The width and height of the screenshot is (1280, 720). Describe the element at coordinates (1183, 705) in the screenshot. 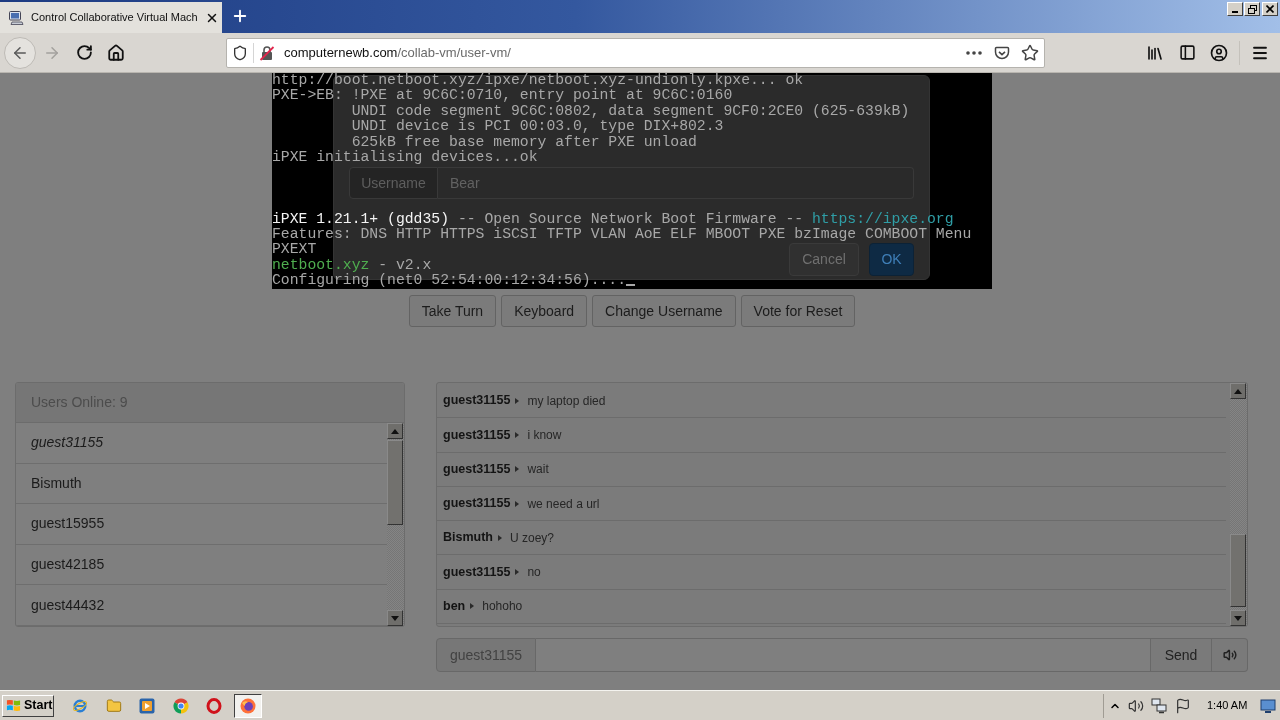

I see `flag-icon` at that location.